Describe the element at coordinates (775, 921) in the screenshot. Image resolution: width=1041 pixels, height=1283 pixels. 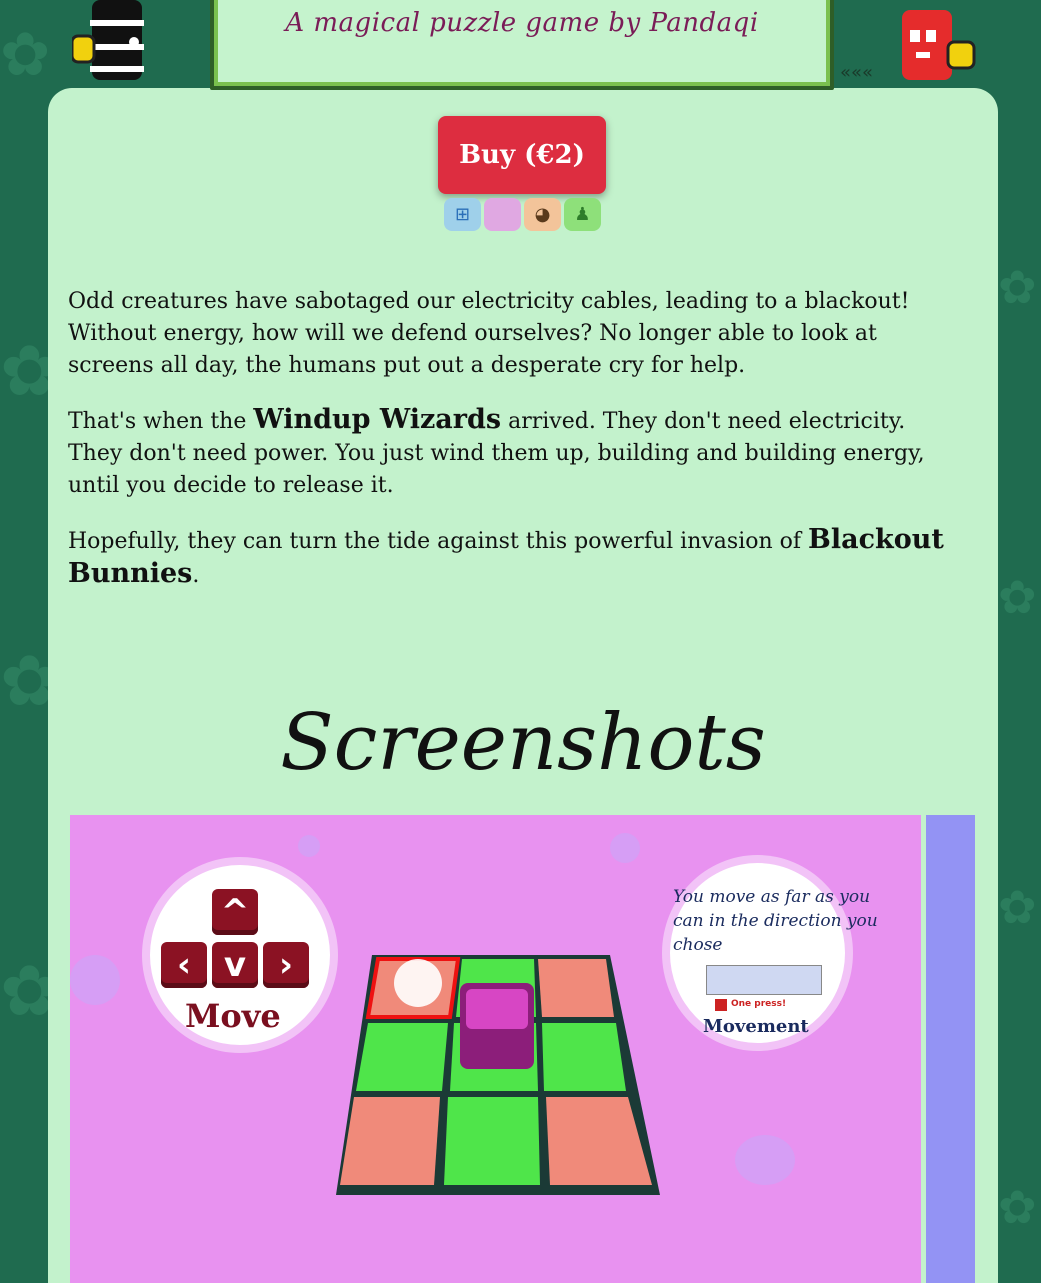
I see `hint-line-2: can in the direction you` at that location.